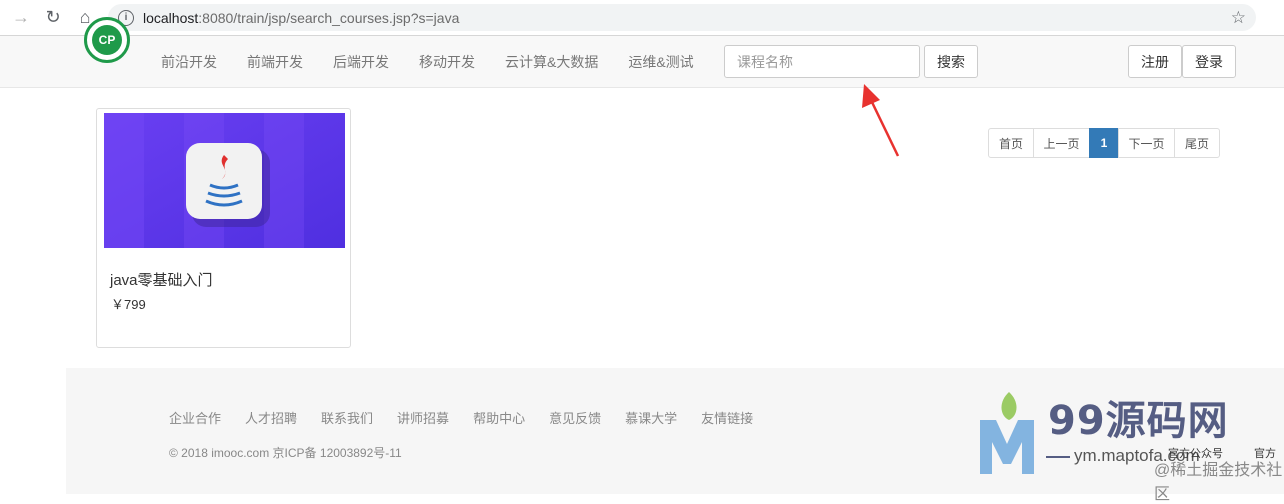 This screenshot has height=504, width=1284. I want to click on course-thumbnail, so click(224, 180).